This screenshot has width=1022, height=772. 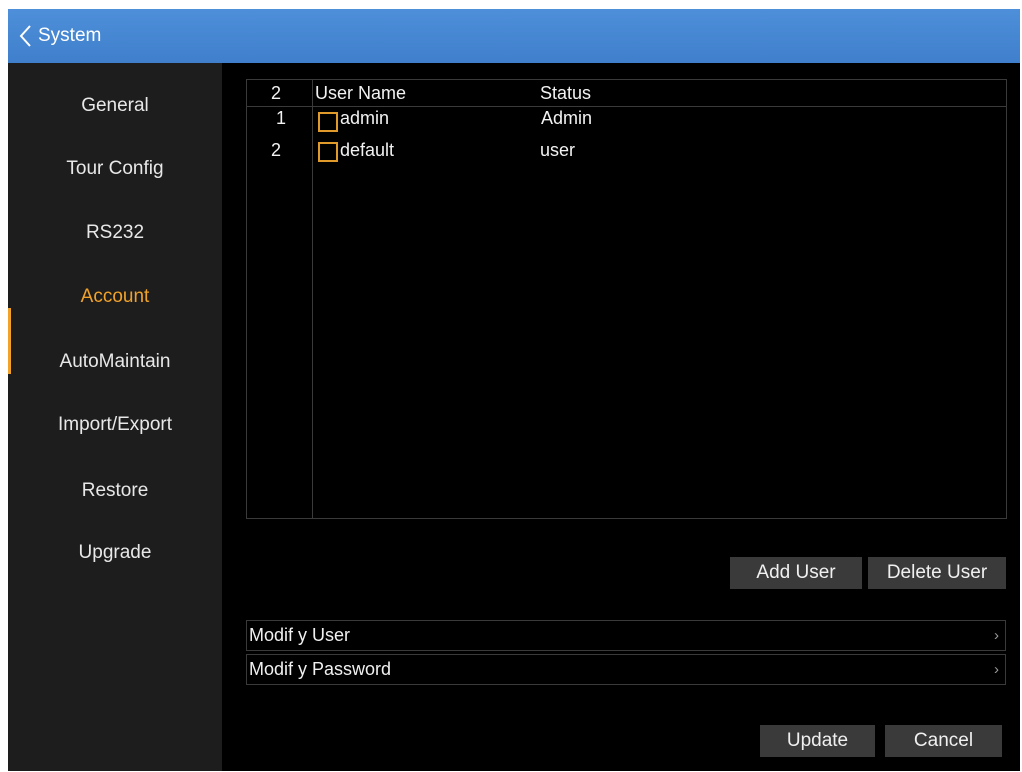 What do you see at coordinates (115, 233) in the screenshot?
I see `sidebar-item-rs232: RS232` at bounding box center [115, 233].